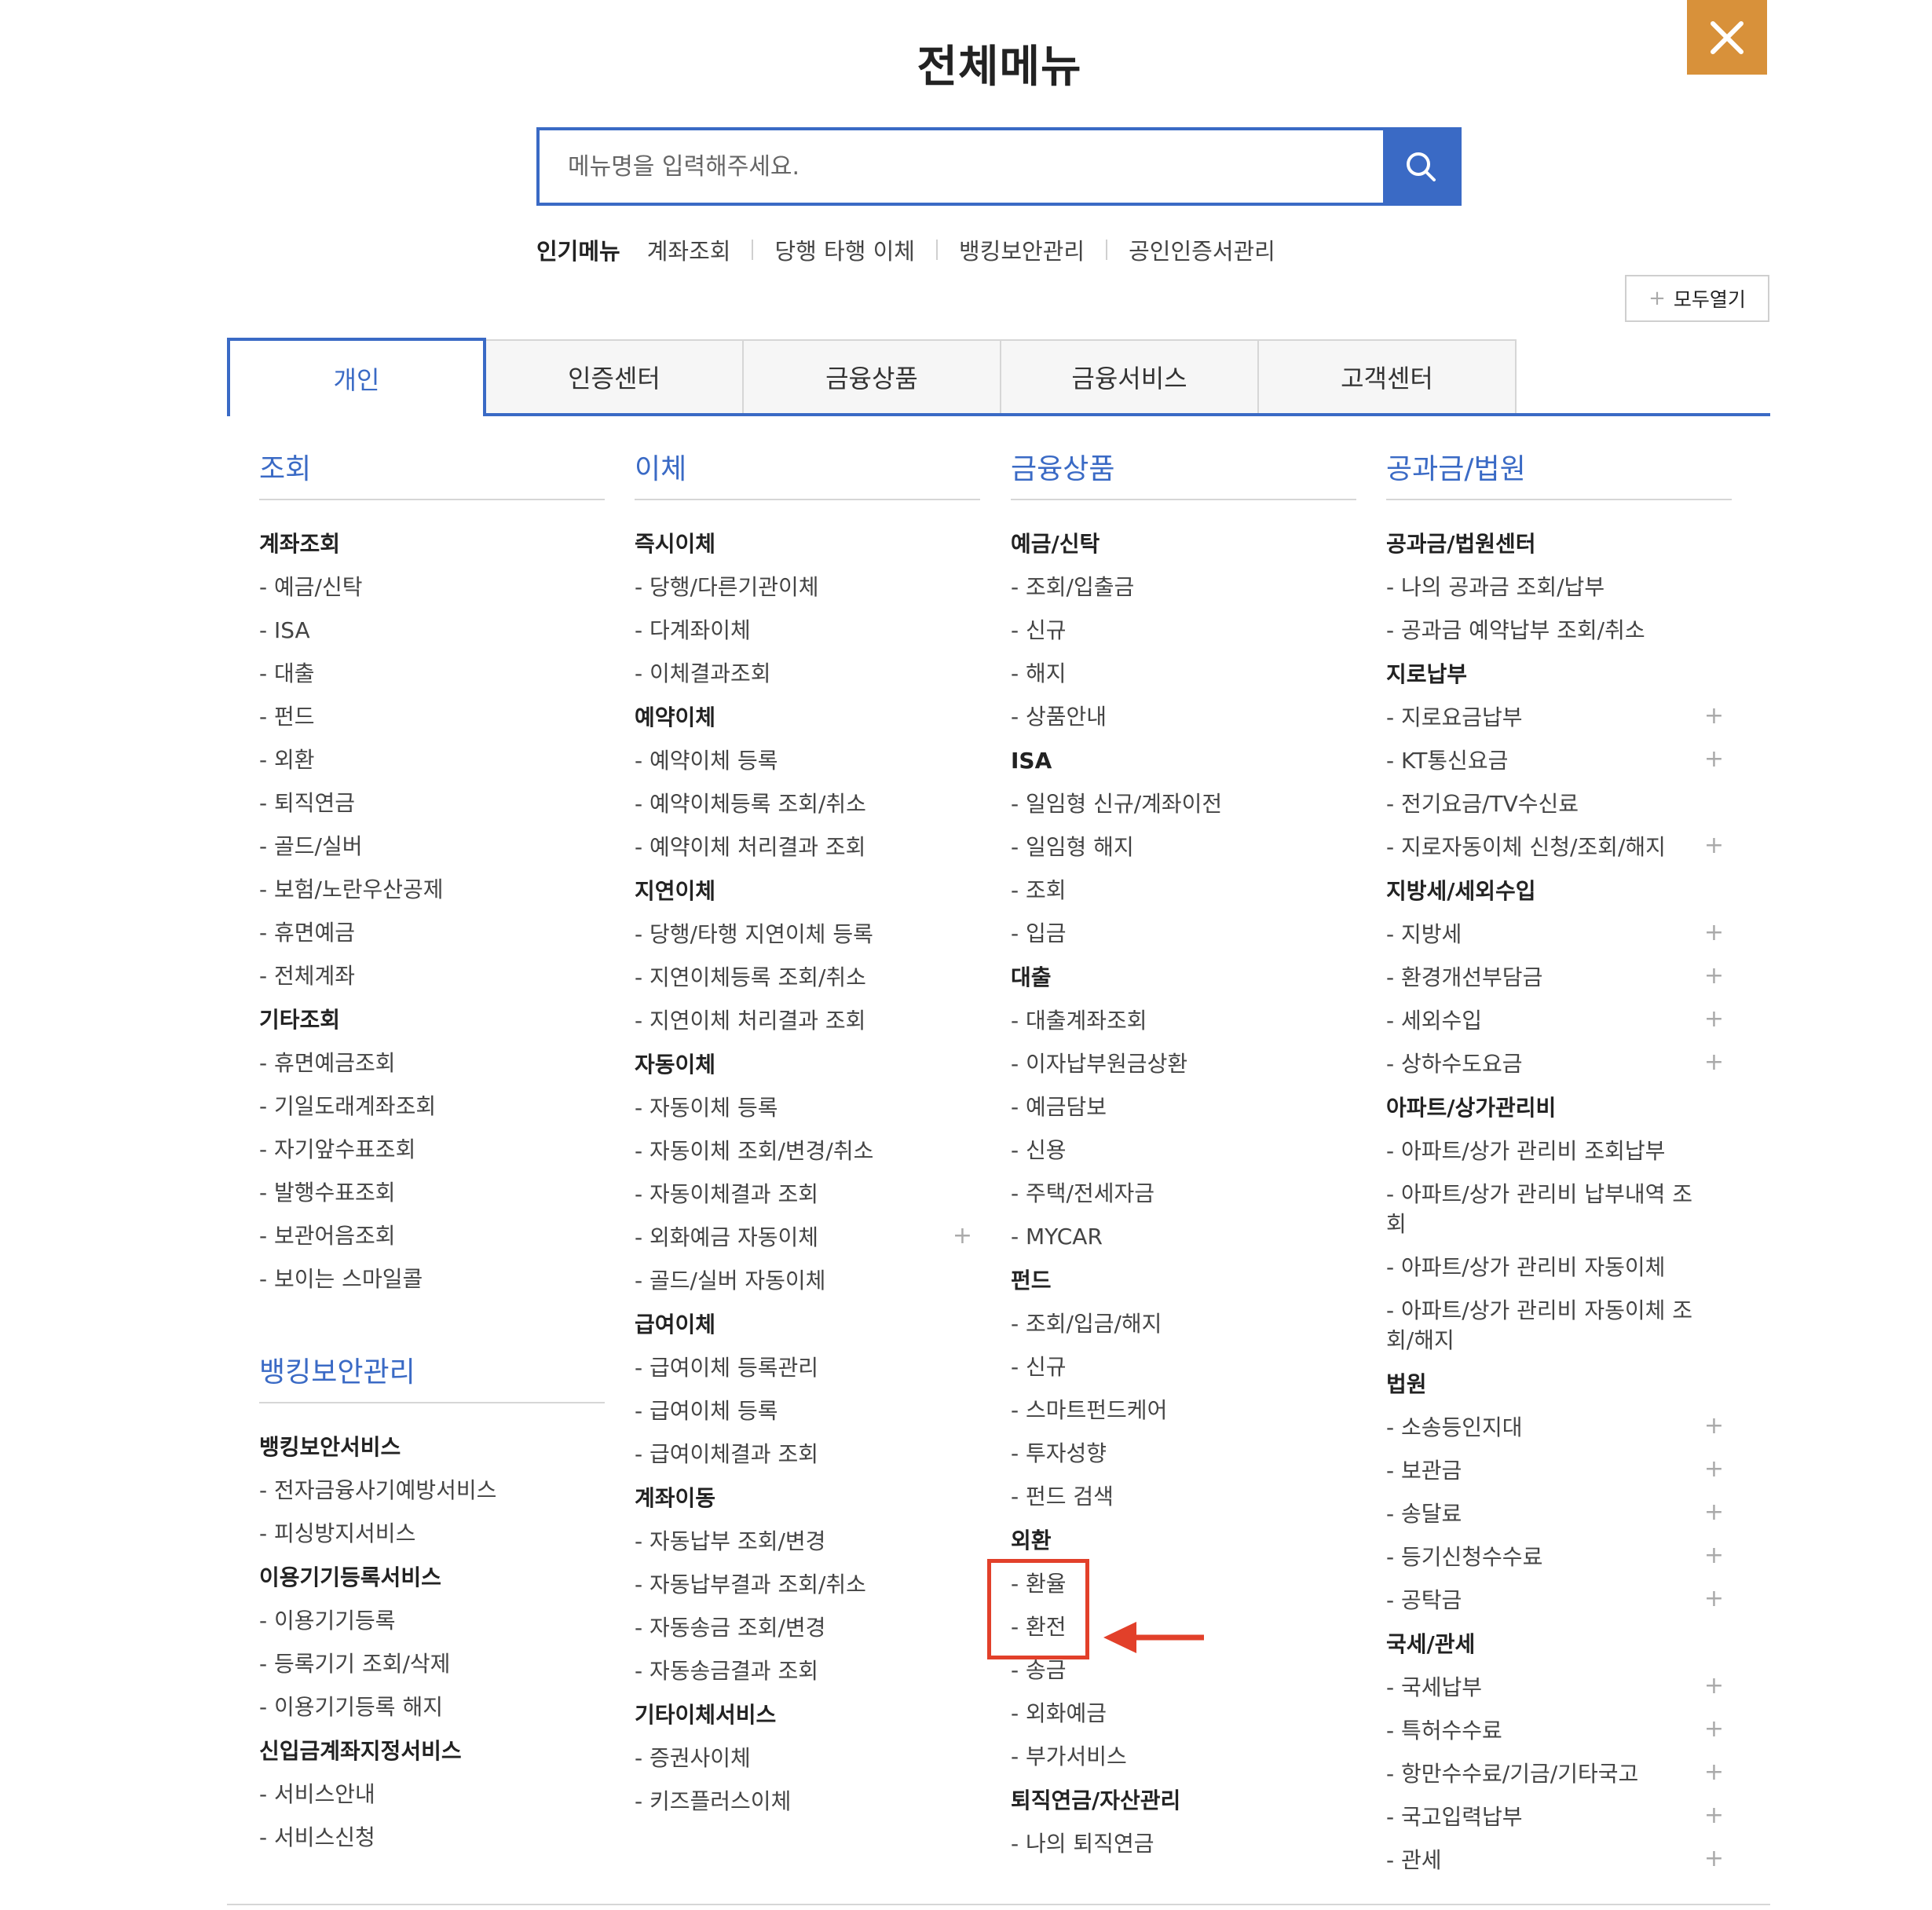  Describe the element at coordinates (1559, 1774) in the screenshot. I see `menu-item: - 항만수수료/기금/기타국고 +` at that location.